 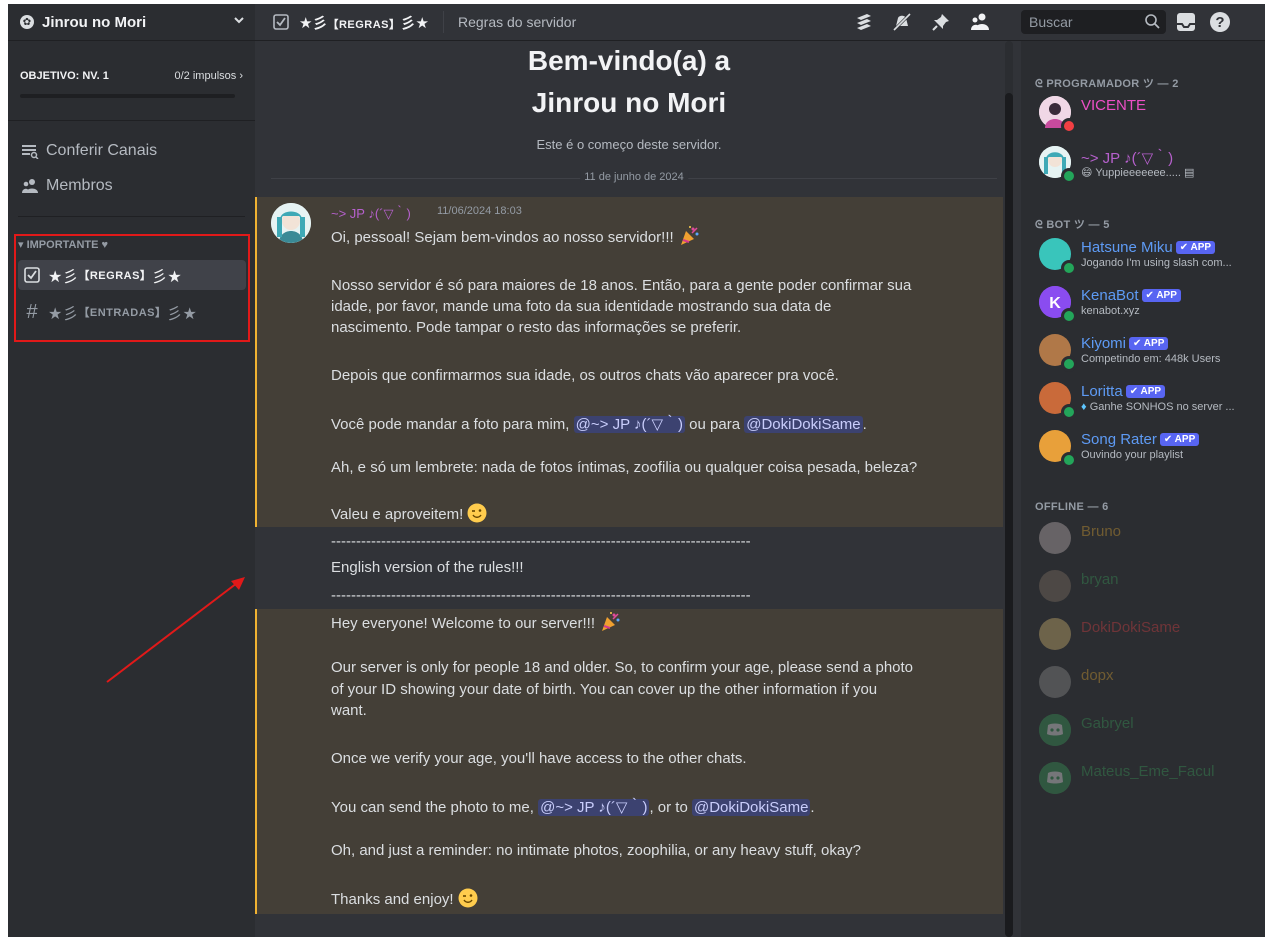 What do you see at coordinates (127, 96) in the screenshot?
I see `boost-progress-bar` at bounding box center [127, 96].